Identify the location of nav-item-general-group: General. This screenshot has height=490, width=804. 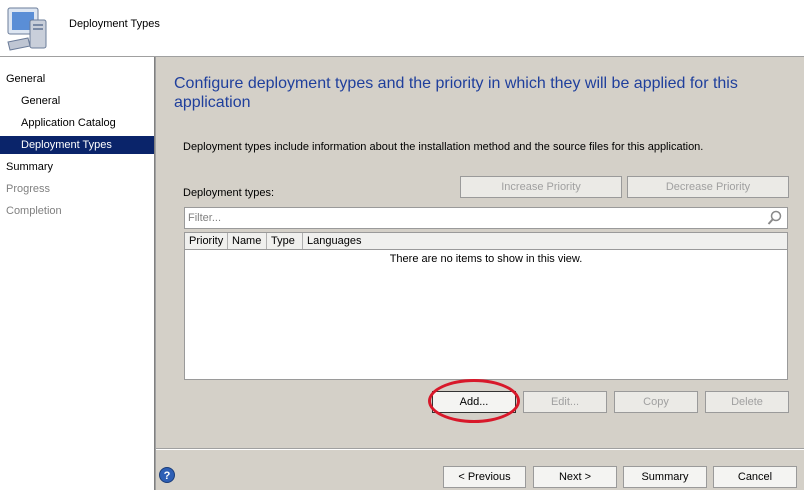
(77, 79).